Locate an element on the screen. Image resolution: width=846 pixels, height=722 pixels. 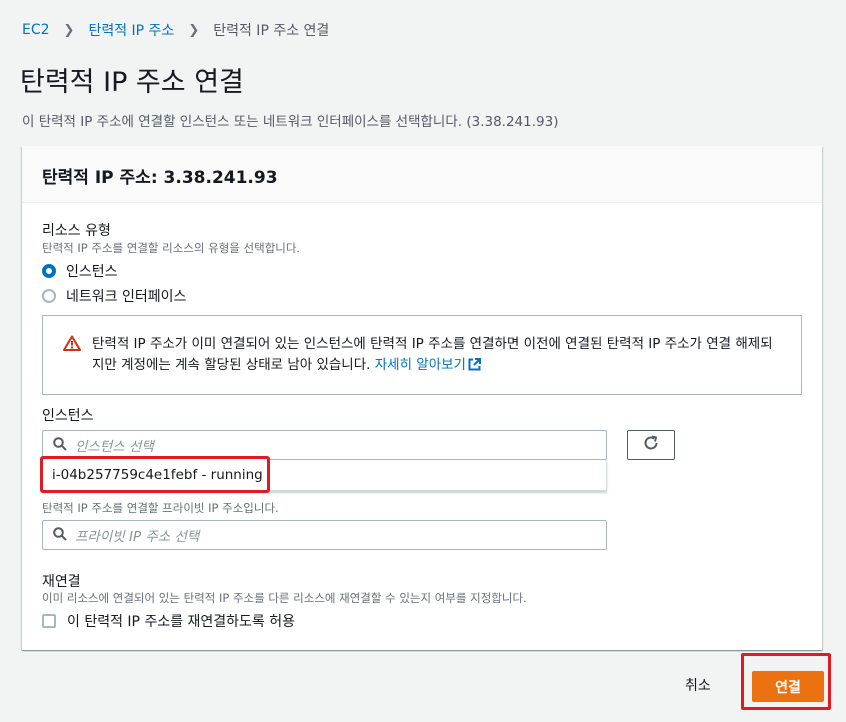
radio-instance: 인스턴스 is located at coordinates (80, 271).